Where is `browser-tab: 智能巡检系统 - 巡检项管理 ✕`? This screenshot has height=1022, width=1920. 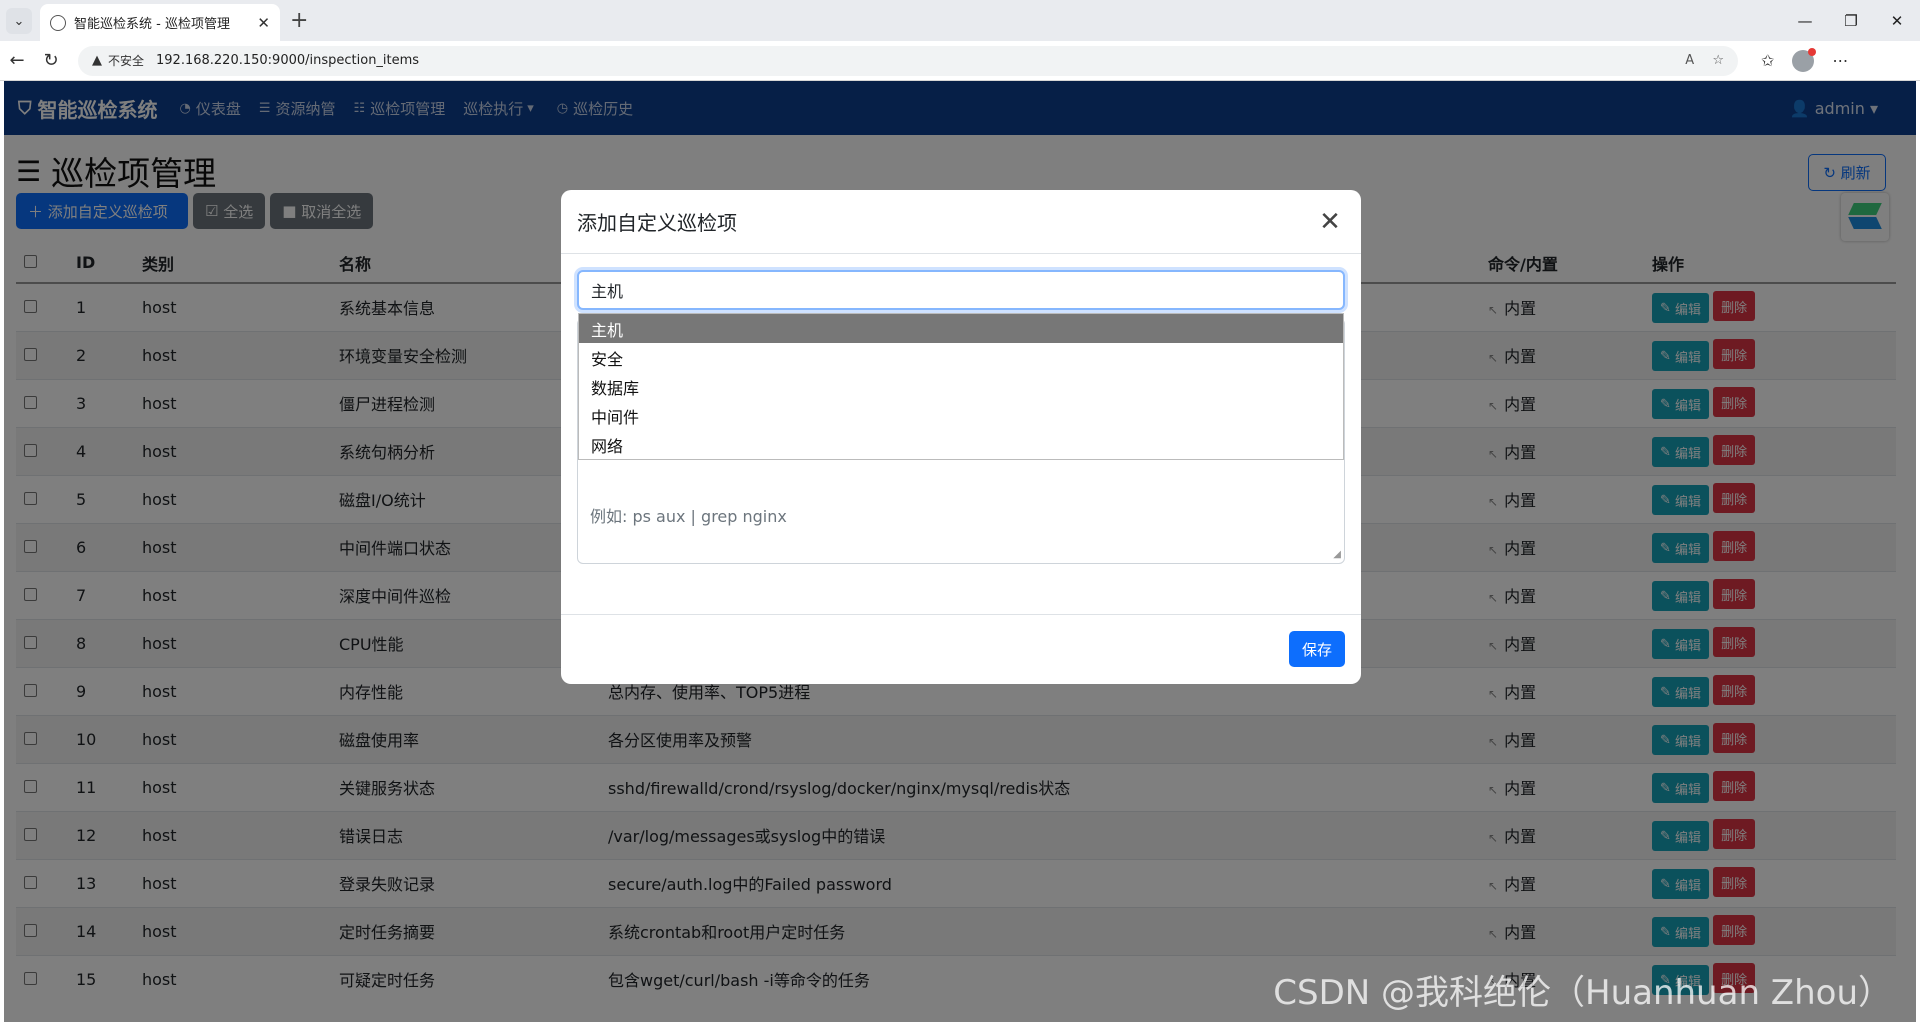
browser-tab: 智能巡检系统 - 巡检项管理 ✕ is located at coordinates (160, 22).